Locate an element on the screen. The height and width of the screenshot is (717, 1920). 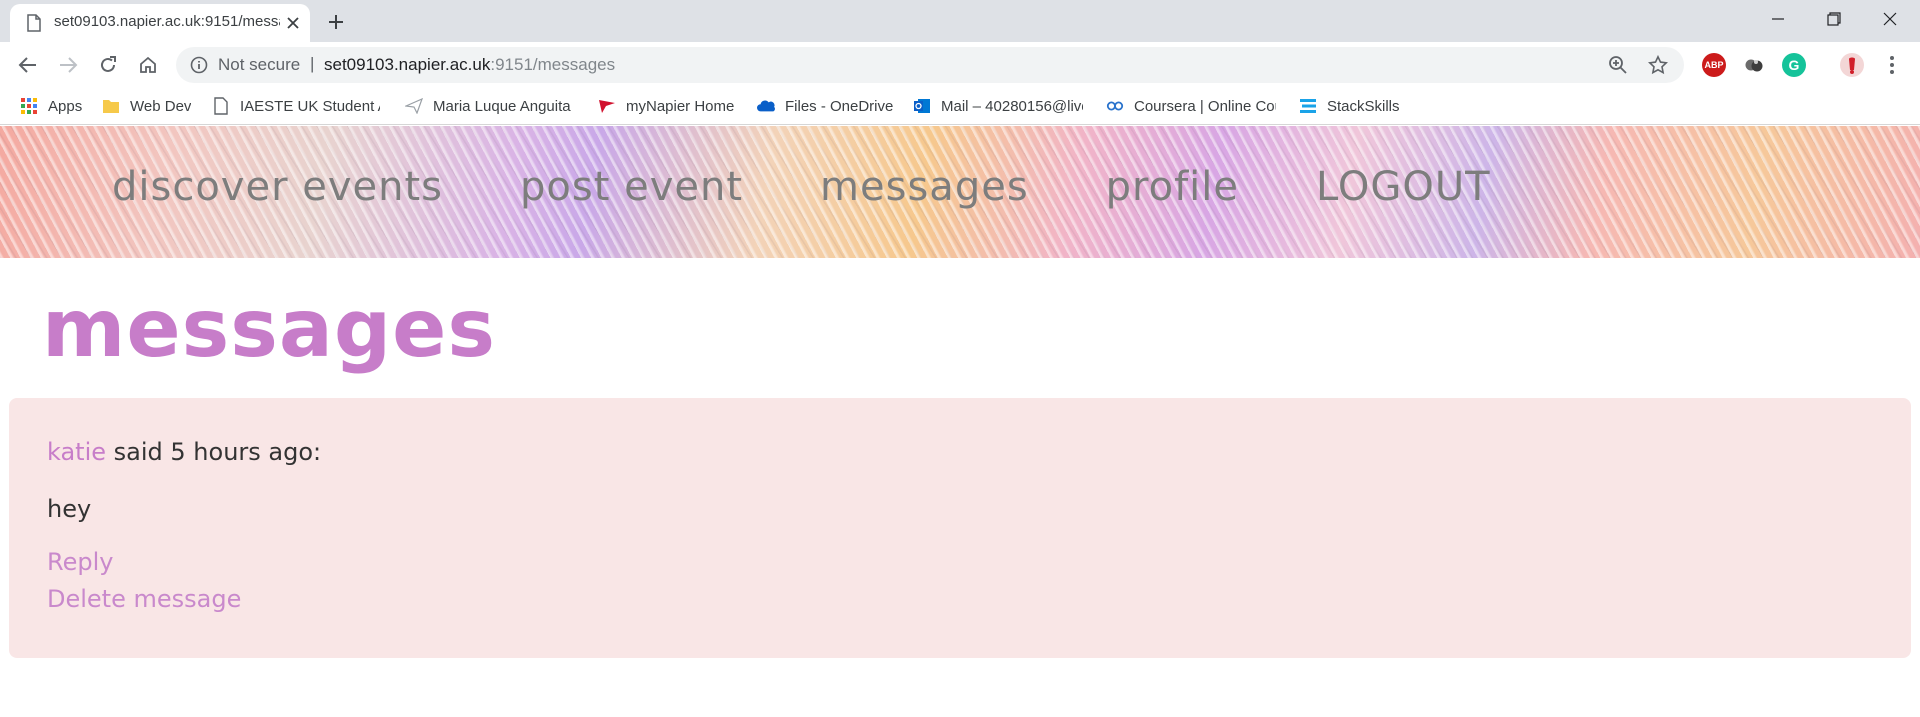
bookmark-maria: Maria Luque Anguita is located at coordinates (489, 106).